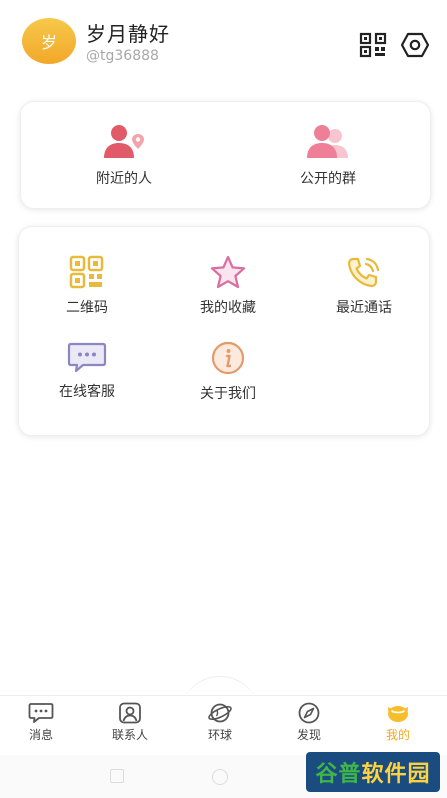  I want to click on nearby-person-icon, so click(124, 141).